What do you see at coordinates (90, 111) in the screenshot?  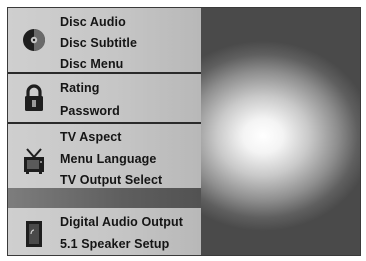 I see `menu-item-password: Password` at bounding box center [90, 111].